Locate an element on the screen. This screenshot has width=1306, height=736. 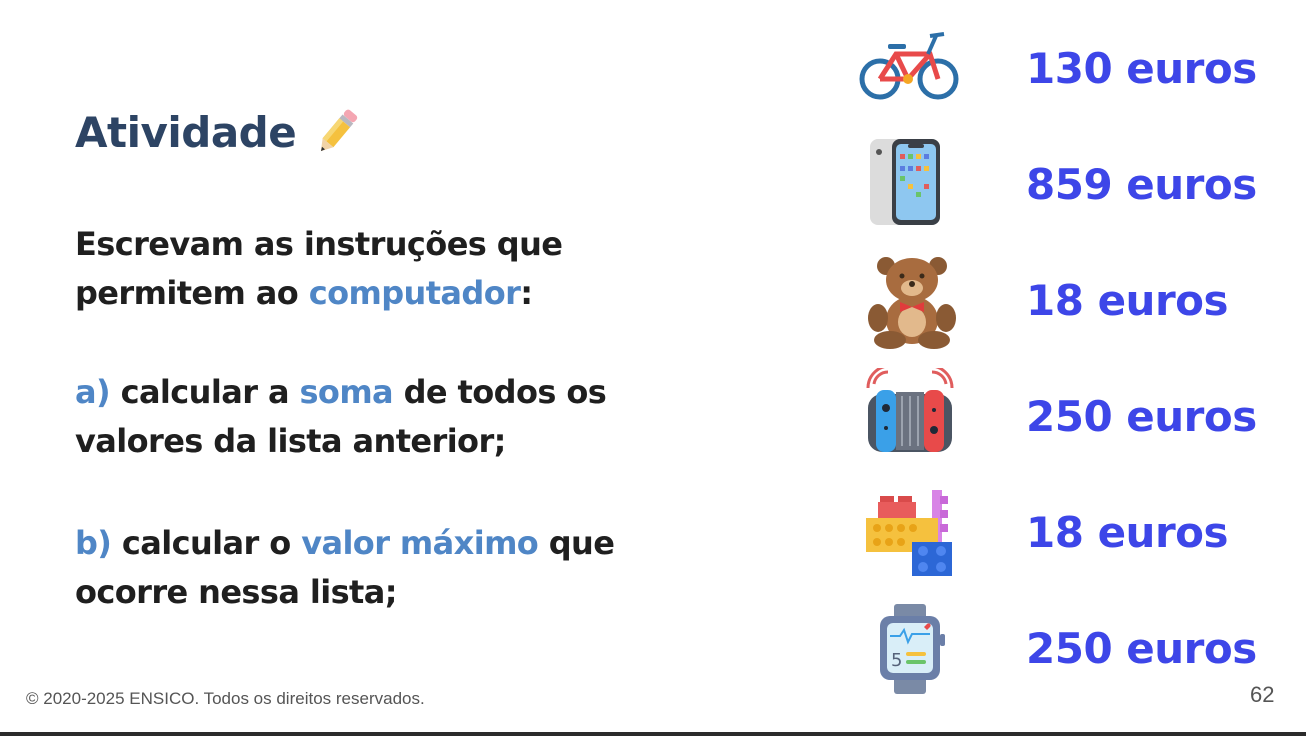
task-b-line-2: ocorre nessa lista; is located at coordinates (236, 592).